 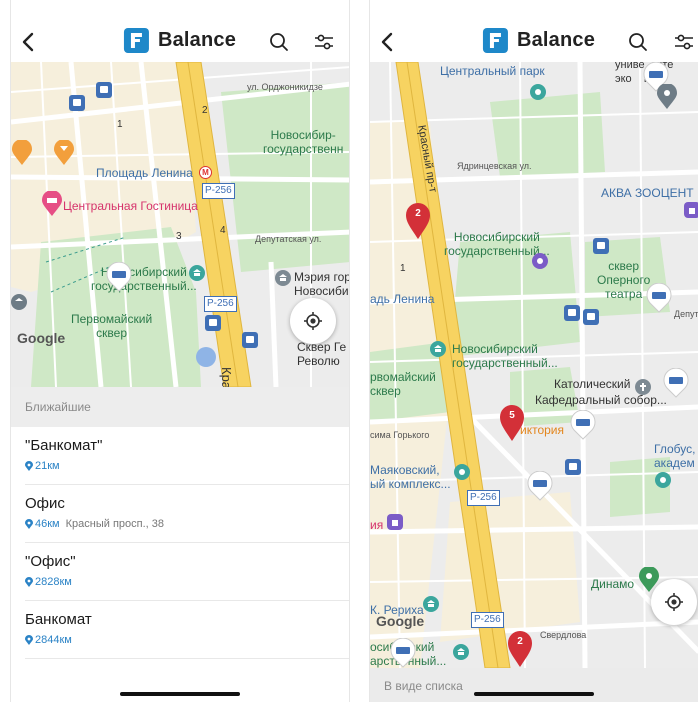 What do you see at coordinates (667, 97) in the screenshot?
I see `university-marker-icon` at bounding box center [667, 97].